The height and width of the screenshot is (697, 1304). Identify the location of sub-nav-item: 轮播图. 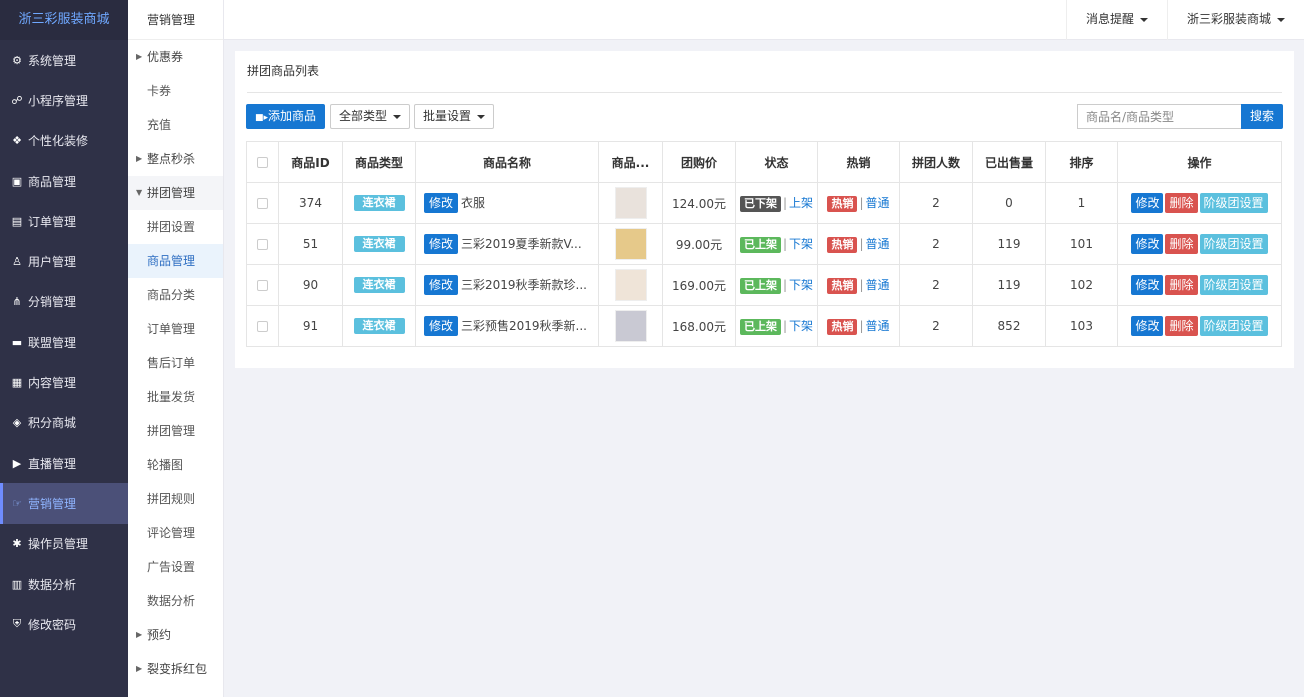
(175, 465).